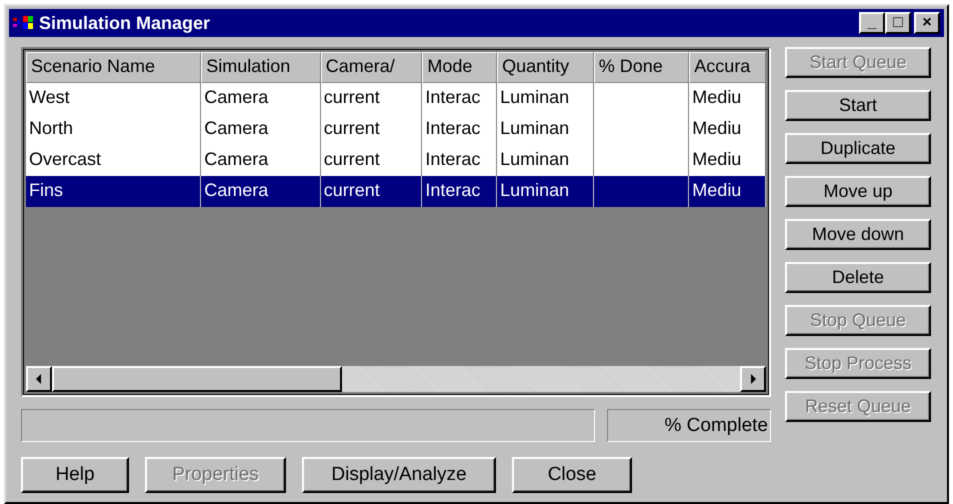 This screenshot has width=953, height=504. Describe the element at coordinates (753, 379) in the screenshot. I see `right-arrow-icon` at that location.